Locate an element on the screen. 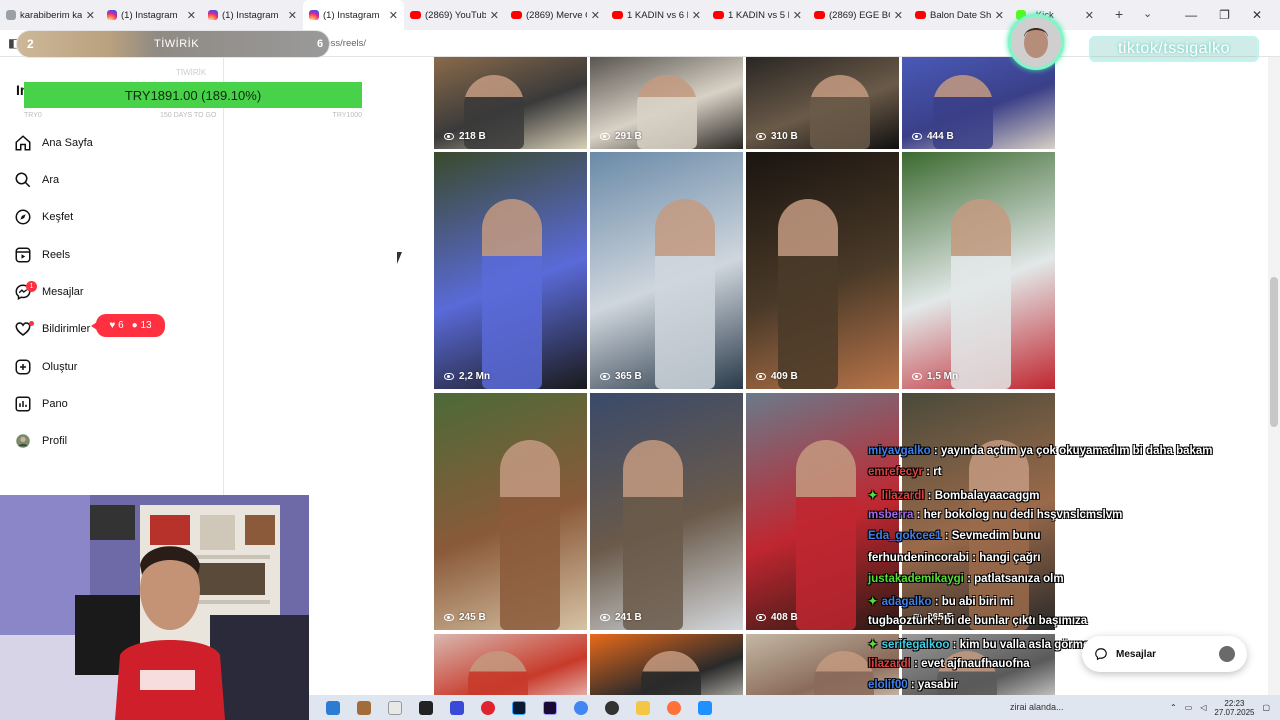 Image resolution: width=1280 pixels, height=720 pixels. sidebar-item-messages: Mesajlar is located at coordinates (49, 292).